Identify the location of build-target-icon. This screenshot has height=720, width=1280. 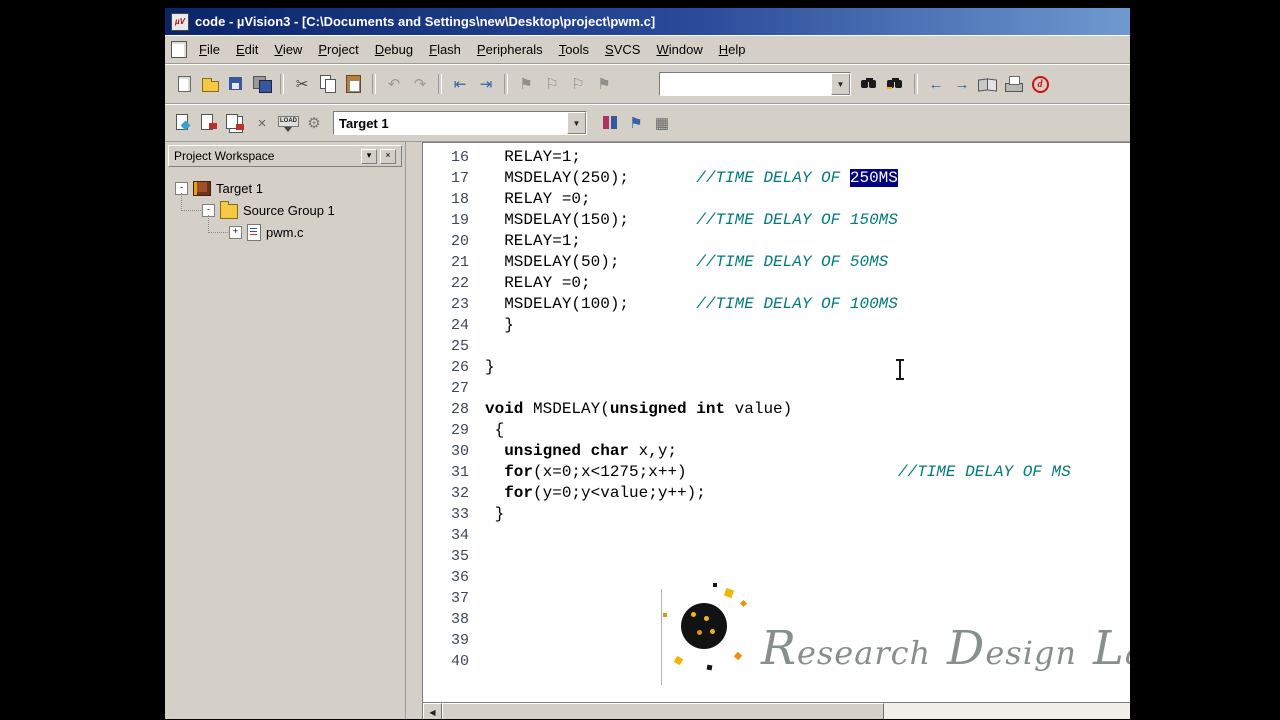
(210, 123).